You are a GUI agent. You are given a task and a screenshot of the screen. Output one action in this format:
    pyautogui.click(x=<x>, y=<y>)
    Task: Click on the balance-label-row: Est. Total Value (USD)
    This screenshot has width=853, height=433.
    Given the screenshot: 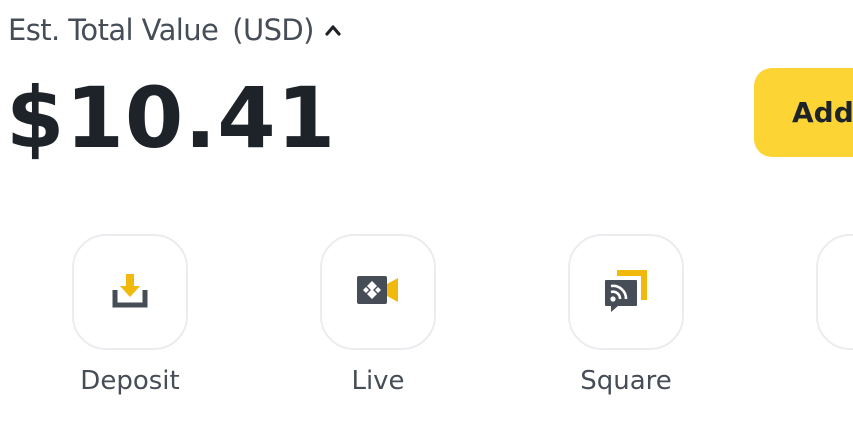 What is the action you would take?
    pyautogui.click(x=175, y=30)
    